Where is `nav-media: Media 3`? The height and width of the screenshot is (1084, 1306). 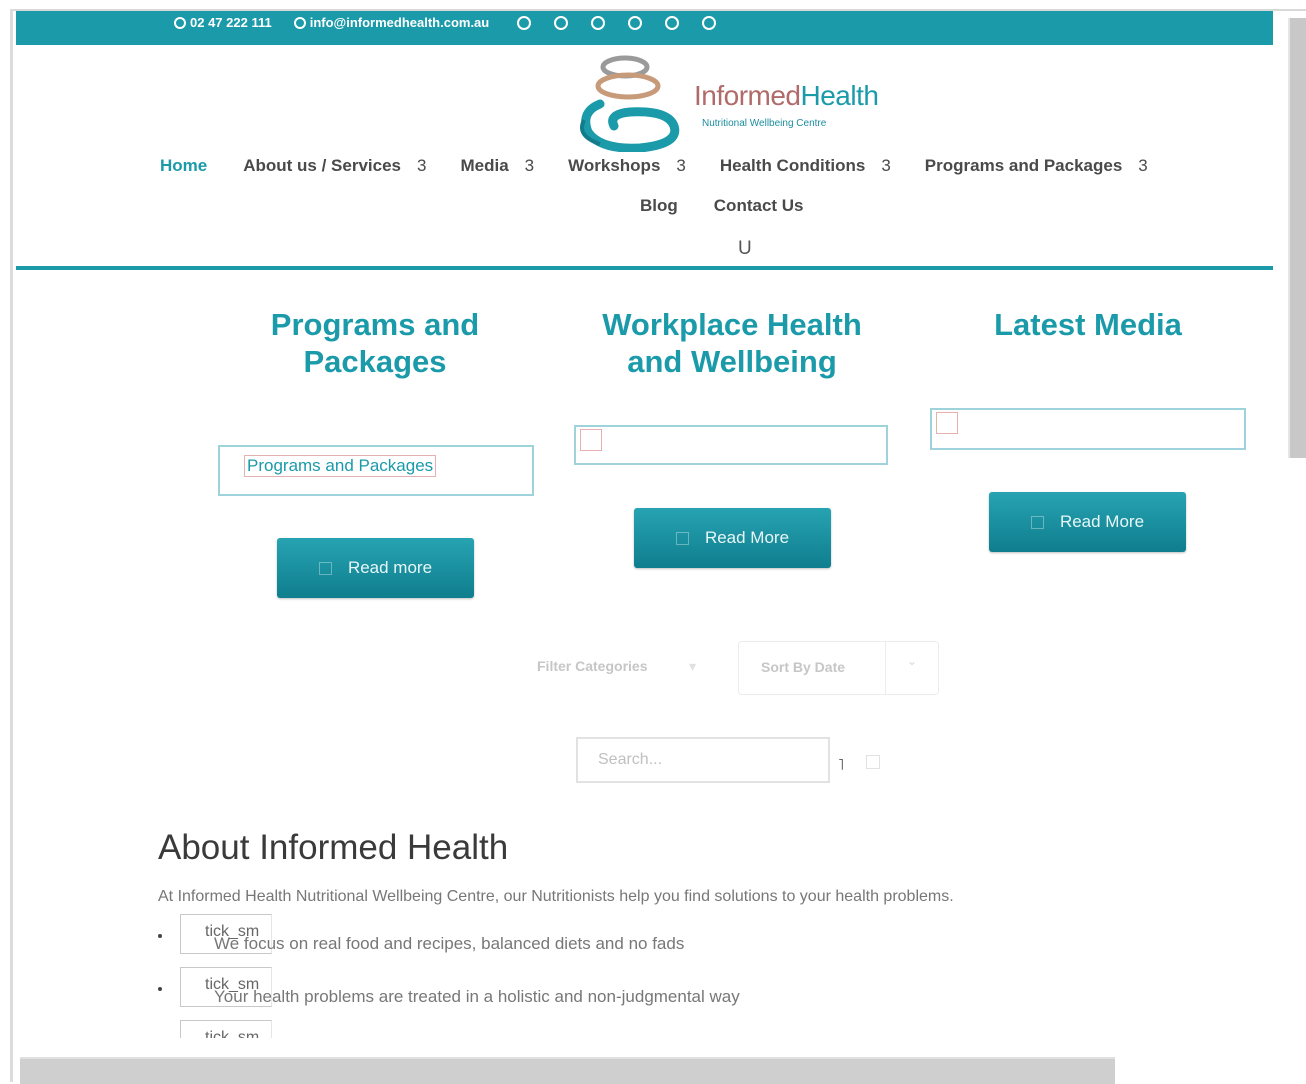 nav-media: Media 3 is located at coordinates (514, 166).